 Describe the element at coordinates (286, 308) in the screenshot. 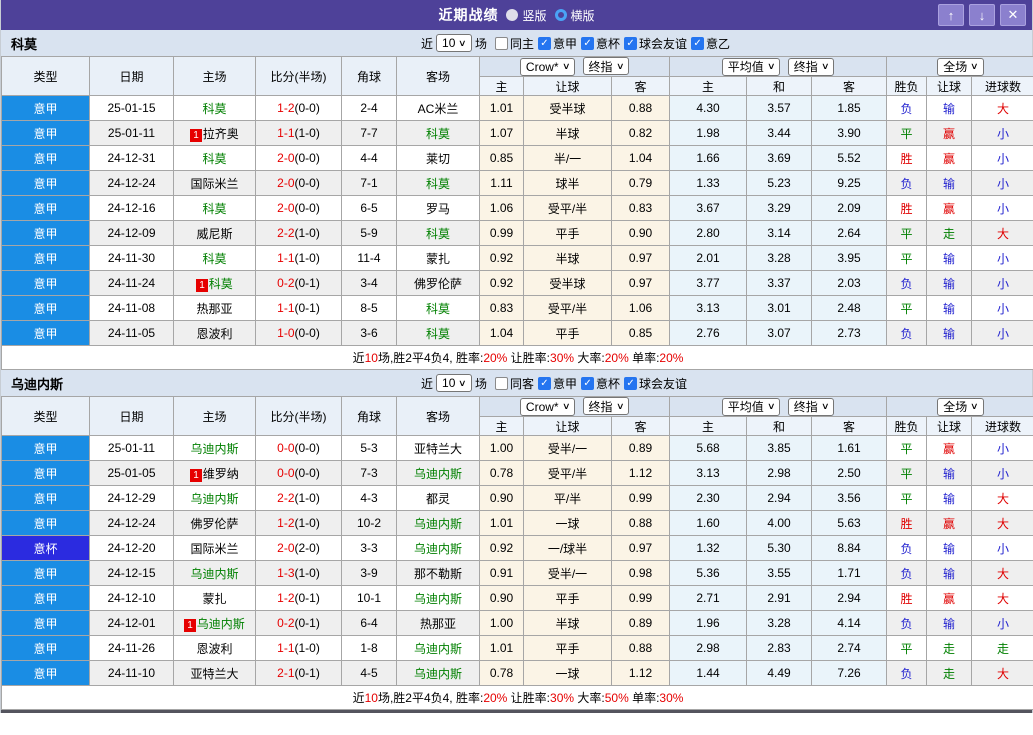

I see `fulltime-score: 1-1` at that location.